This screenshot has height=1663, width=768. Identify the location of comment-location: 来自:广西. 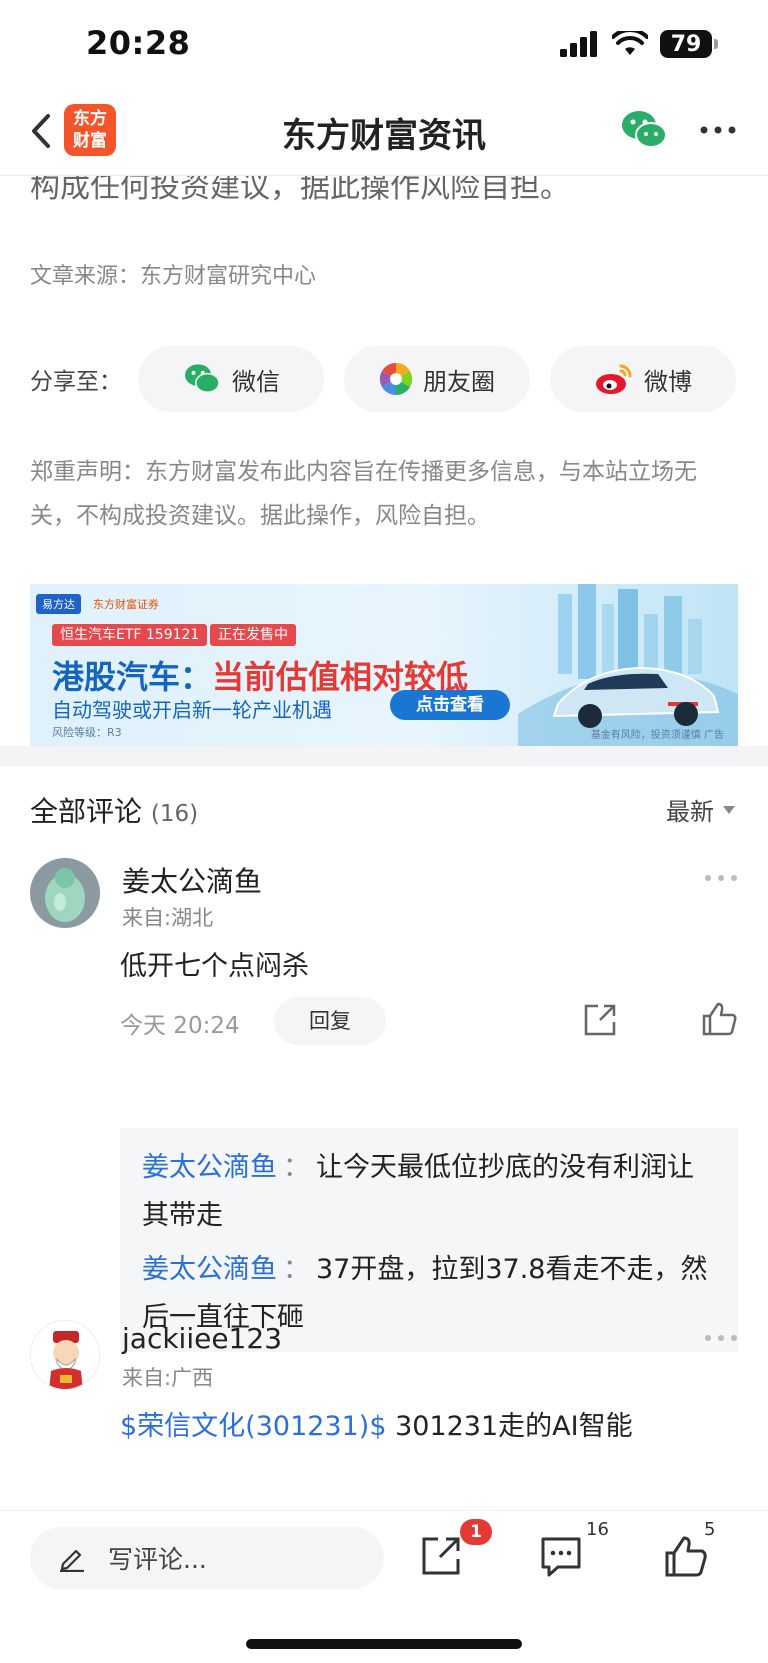
(168, 1378).